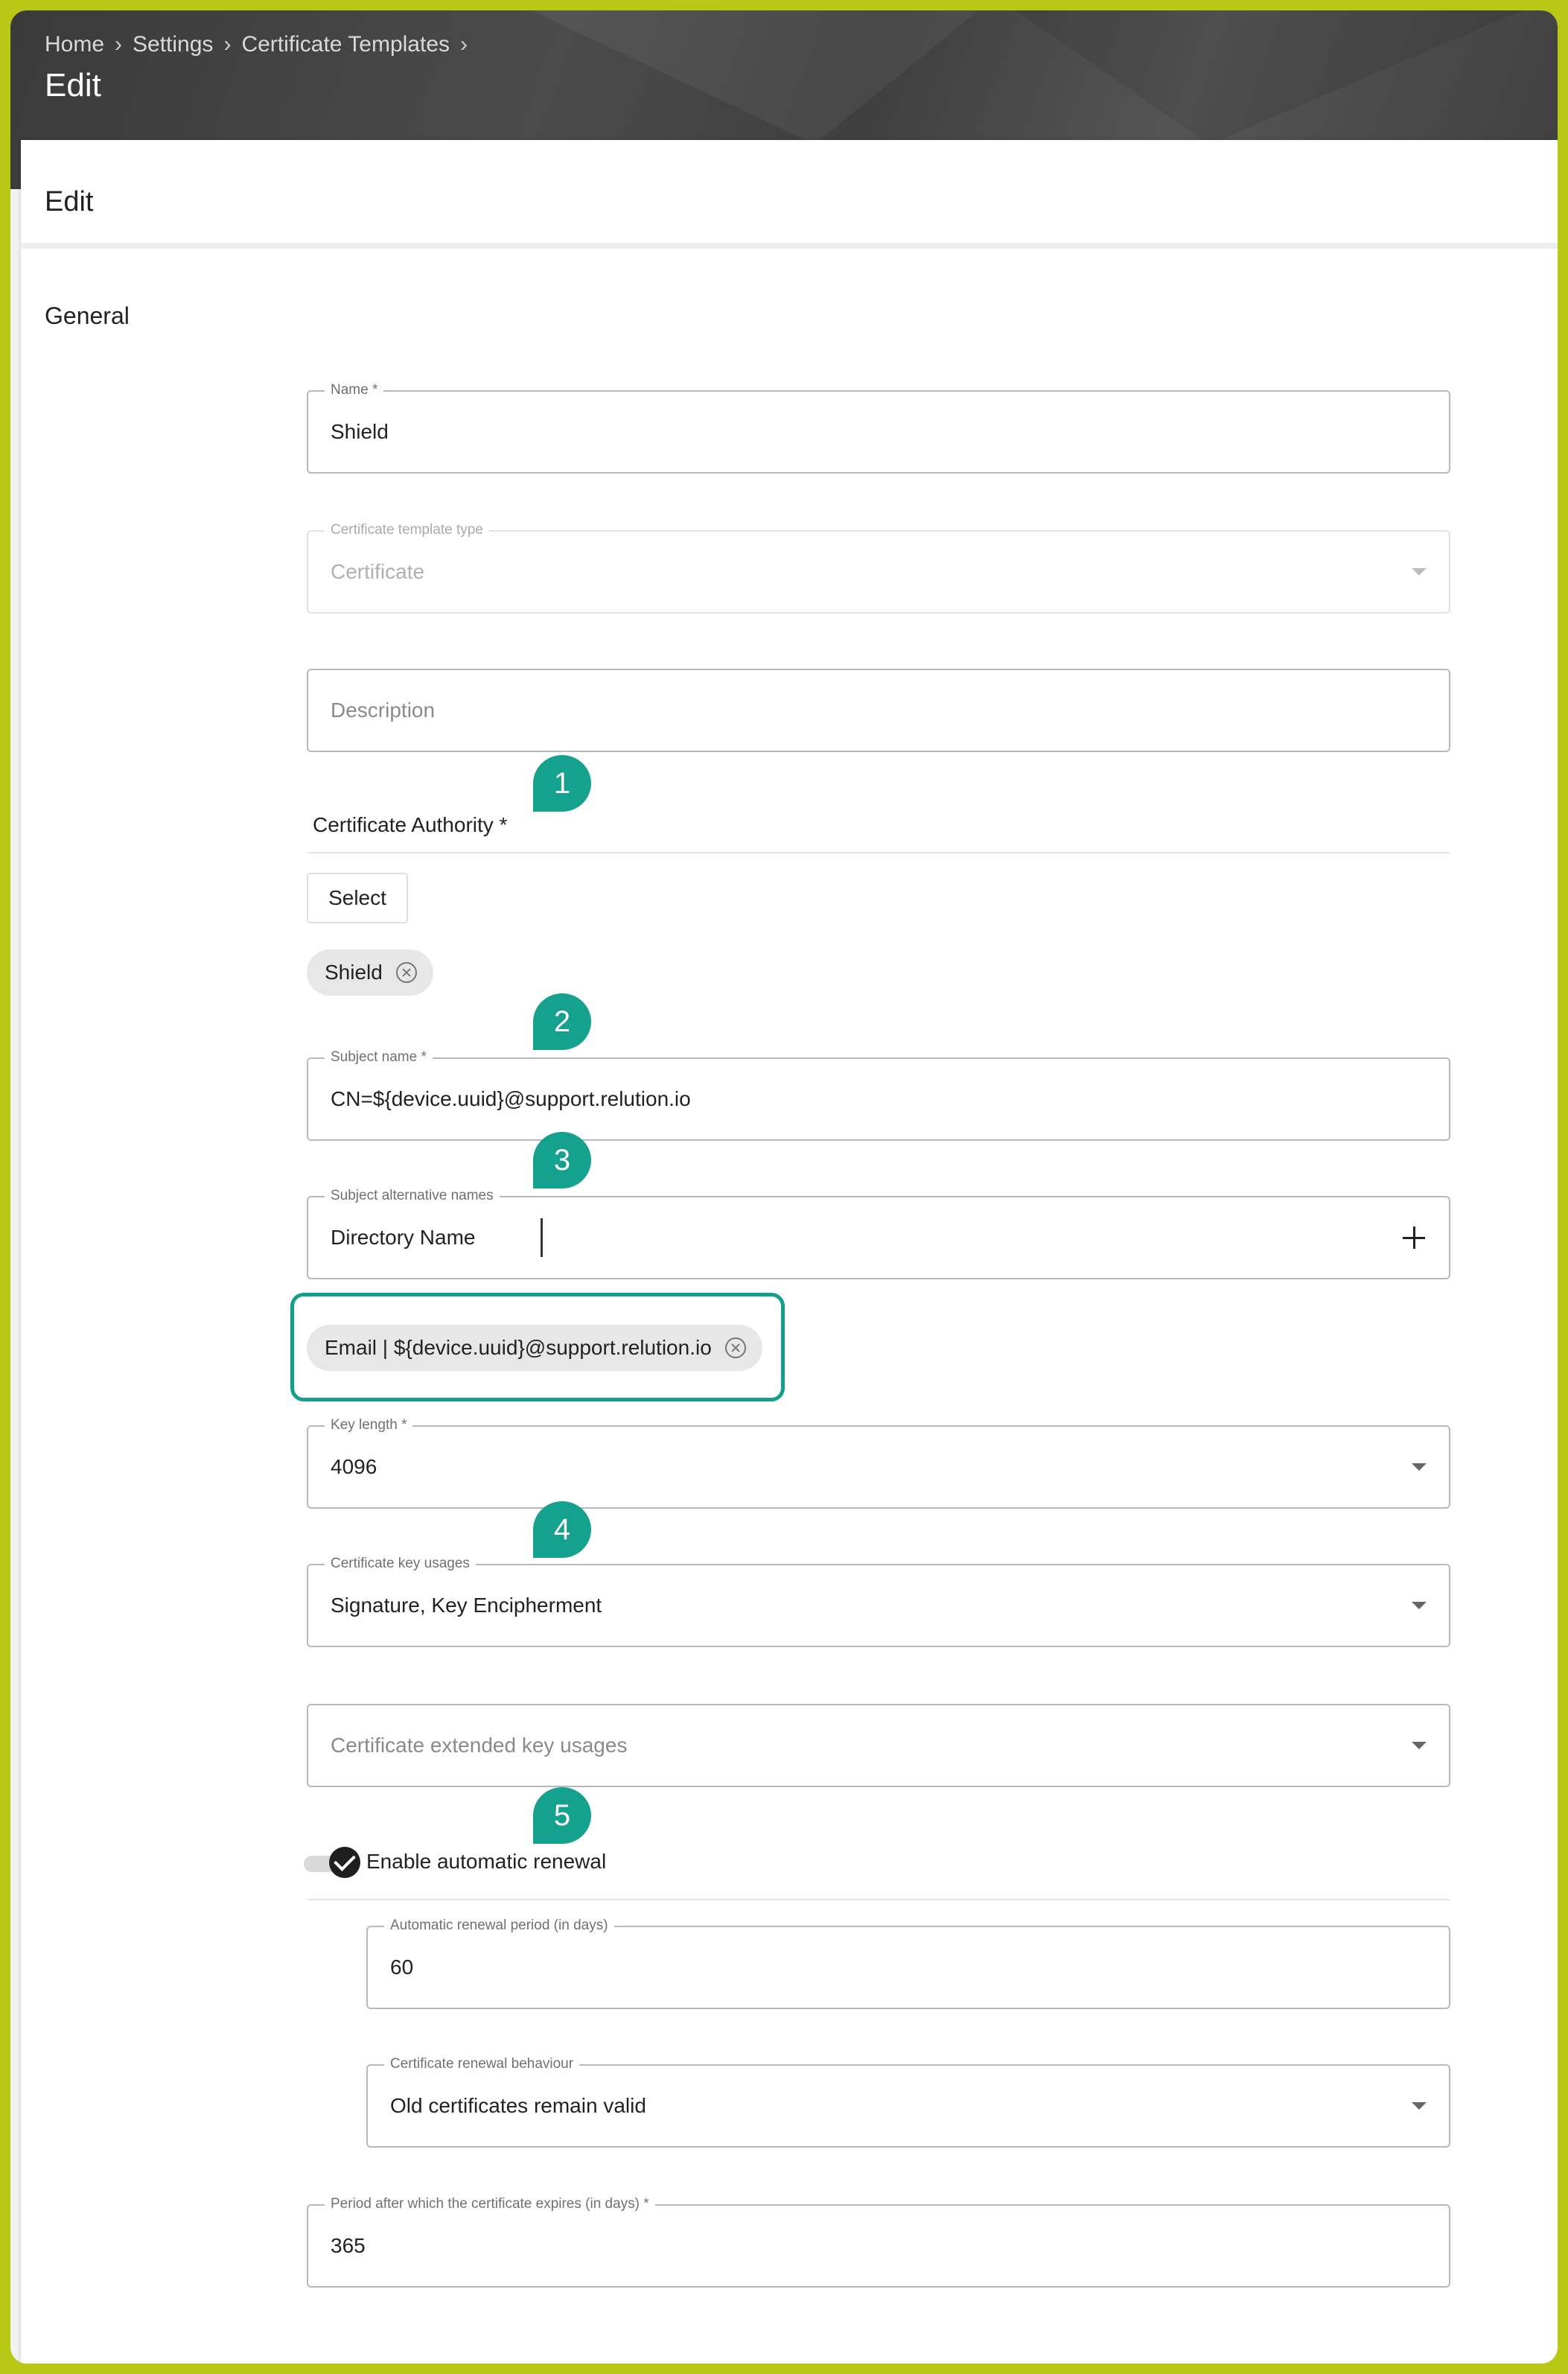 The image size is (1568, 2374). I want to click on certificate-authority-label: Certificate Authority *, so click(410, 824).